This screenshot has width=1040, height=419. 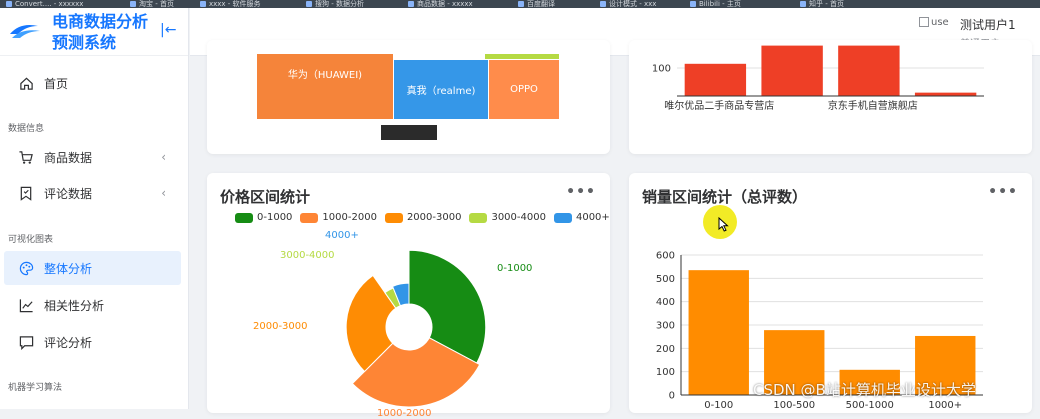 What do you see at coordinates (74, 305) in the screenshot?
I see `sidebar-item-label: 相关性分析` at bounding box center [74, 305].